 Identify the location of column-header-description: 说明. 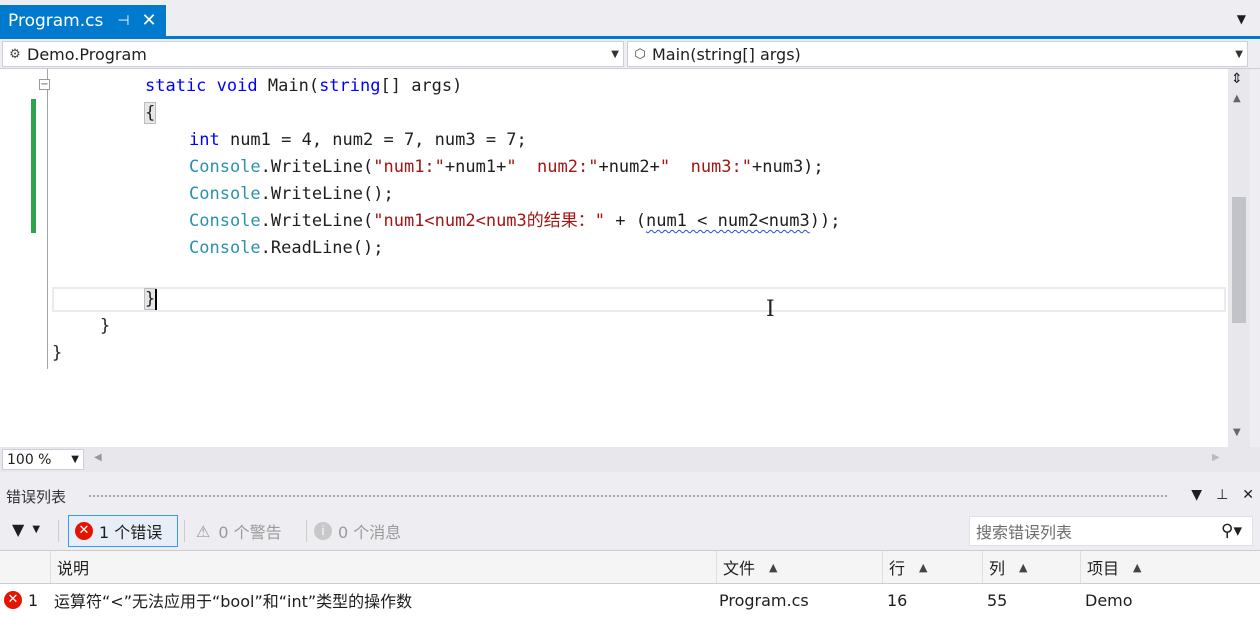
(383, 567).